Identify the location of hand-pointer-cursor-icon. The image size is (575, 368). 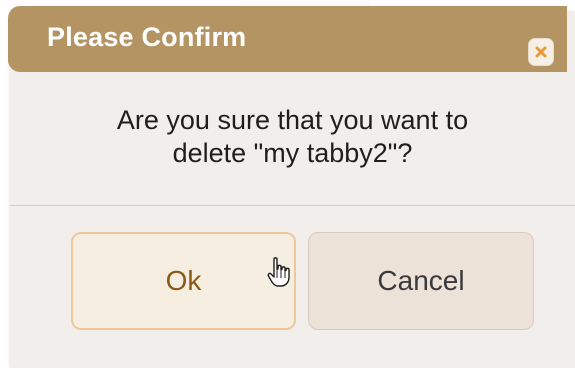
(278, 272).